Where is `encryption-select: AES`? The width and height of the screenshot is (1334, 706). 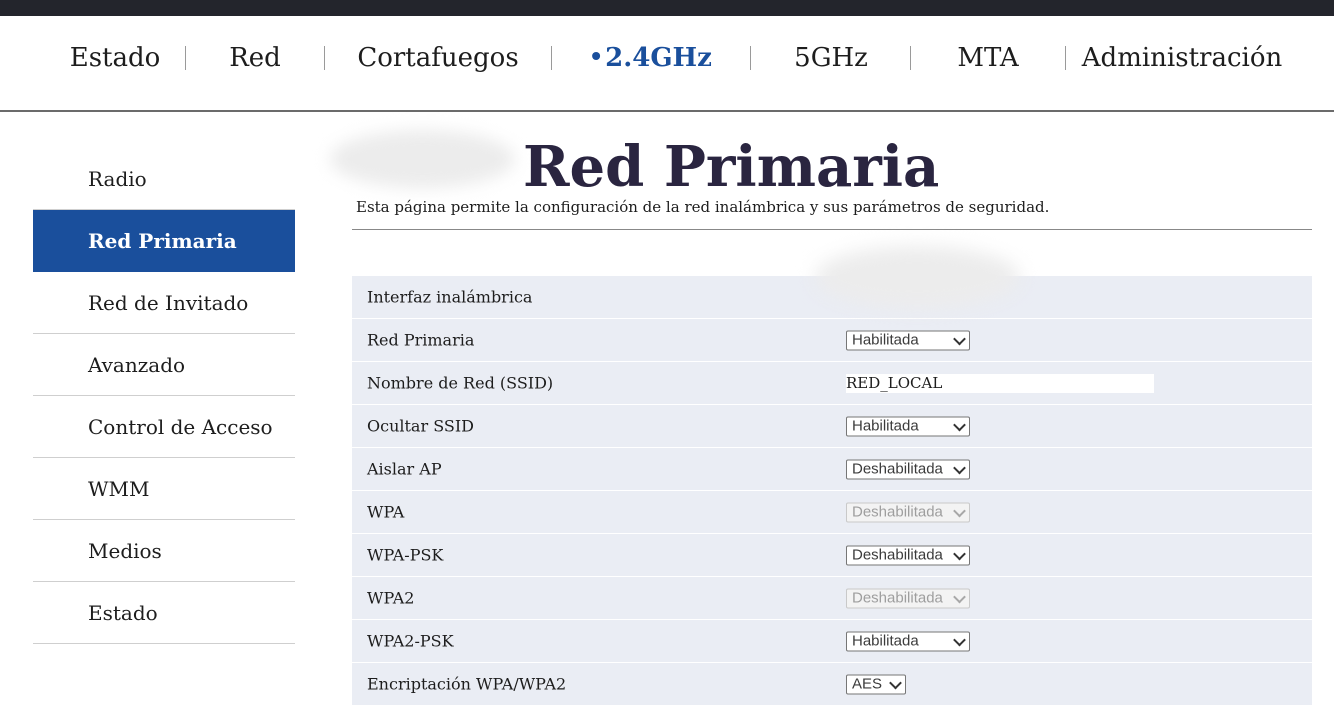 encryption-select: AES is located at coordinates (876, 684).